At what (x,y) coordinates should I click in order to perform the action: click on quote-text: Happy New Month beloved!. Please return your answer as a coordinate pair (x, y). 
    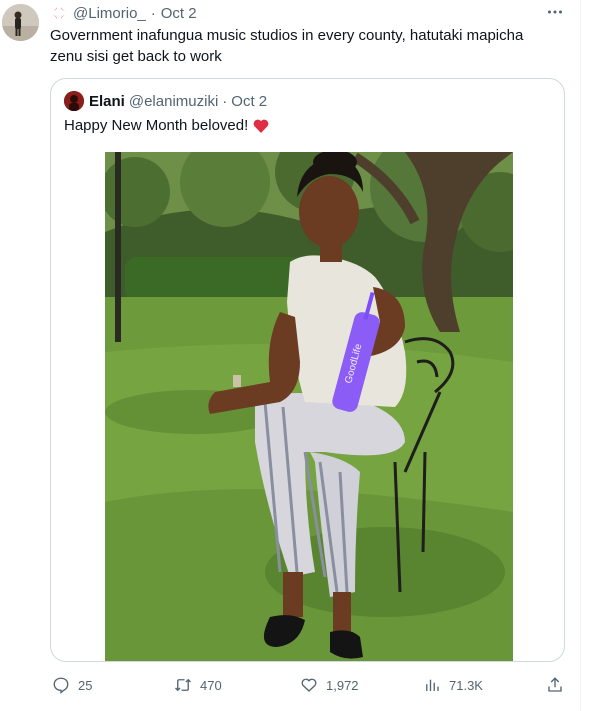
    Looking at the image, I should click on (156, 125).